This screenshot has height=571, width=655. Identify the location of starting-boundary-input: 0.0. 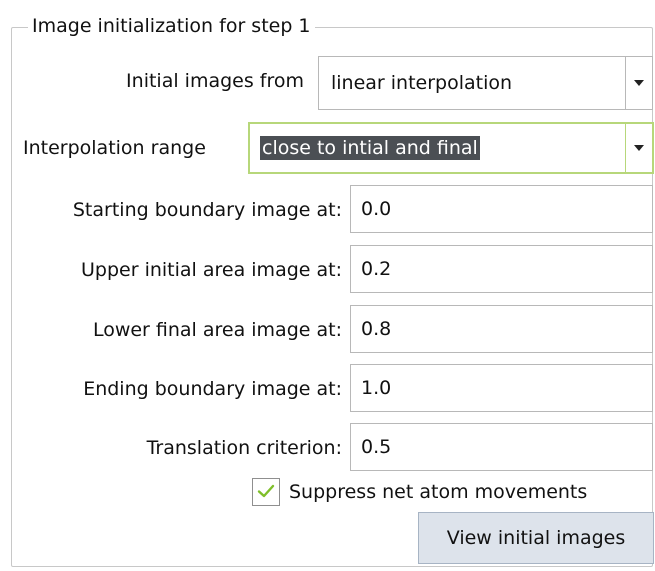
(501, 209).